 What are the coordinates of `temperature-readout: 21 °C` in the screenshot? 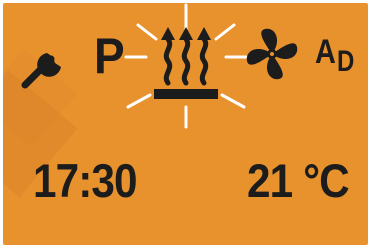 It's located at (298, 180).